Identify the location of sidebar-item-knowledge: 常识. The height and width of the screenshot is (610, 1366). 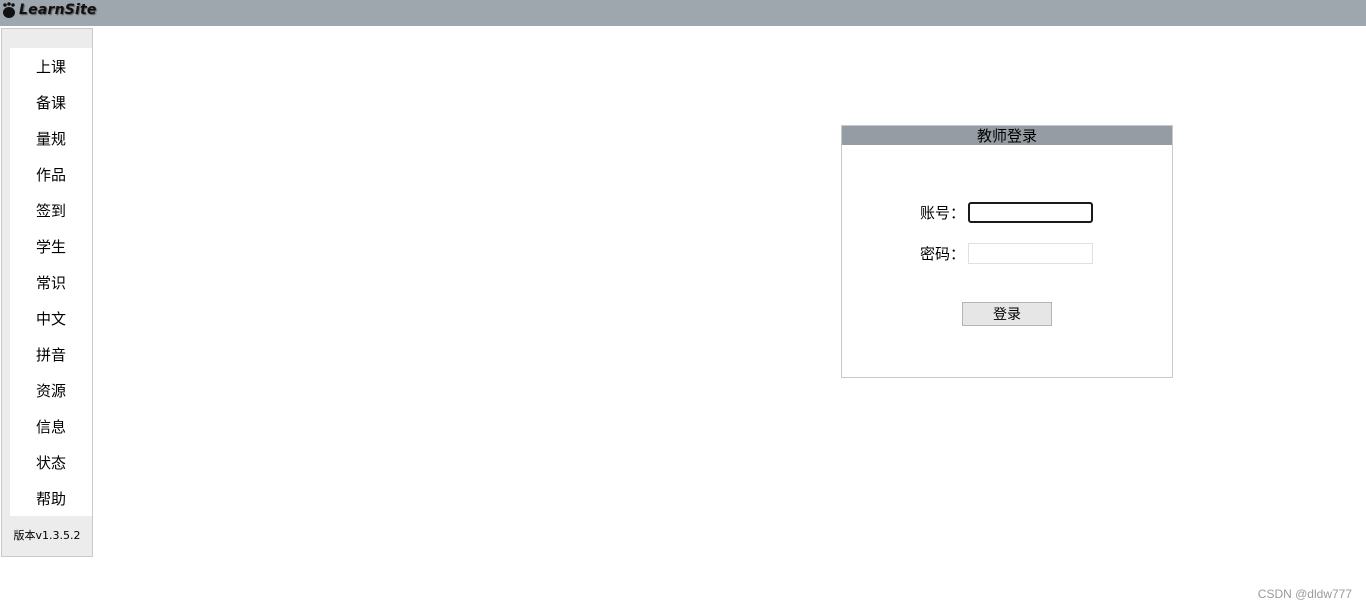
(51, 282).